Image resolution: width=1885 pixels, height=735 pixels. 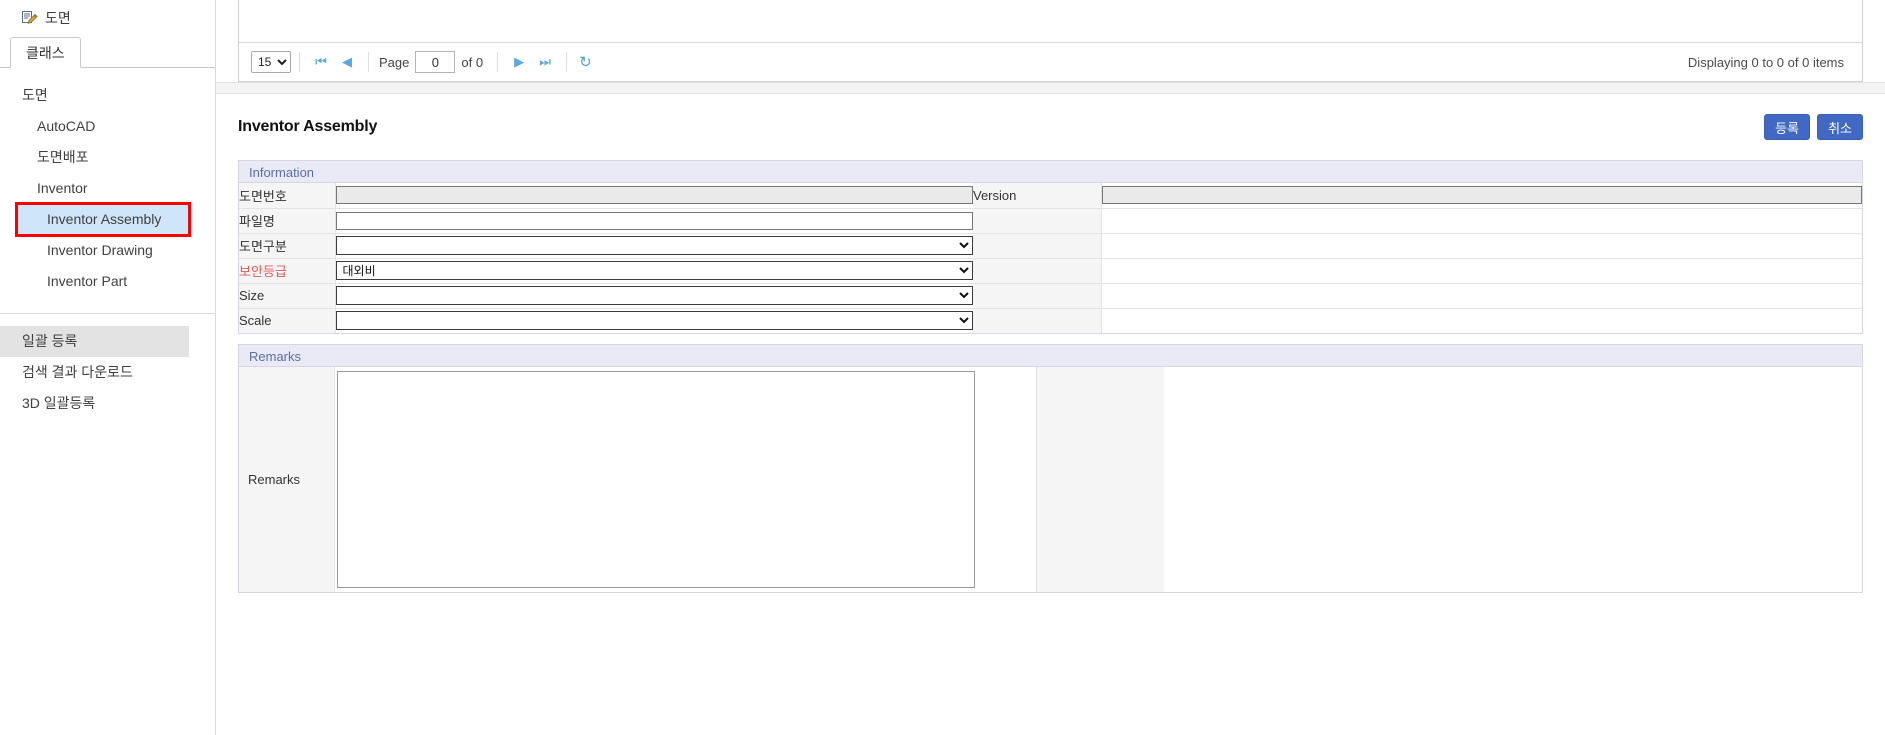 What do you see at coordinates (287, 296) in the screenshot?
I see `label-size: Size` at bounding box center [287, 296].